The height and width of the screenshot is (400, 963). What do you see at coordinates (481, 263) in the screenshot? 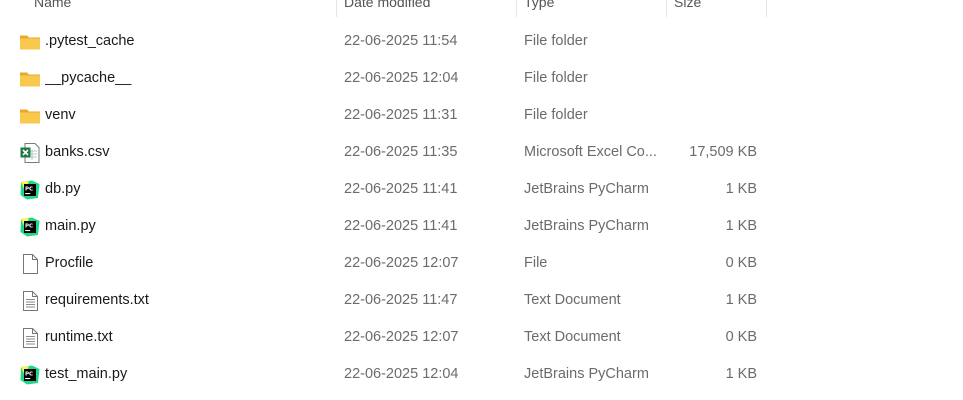
I see `file-row: Procfile 22-06-2025 12:07 File 0 KB` at bounding box center [481, 263].